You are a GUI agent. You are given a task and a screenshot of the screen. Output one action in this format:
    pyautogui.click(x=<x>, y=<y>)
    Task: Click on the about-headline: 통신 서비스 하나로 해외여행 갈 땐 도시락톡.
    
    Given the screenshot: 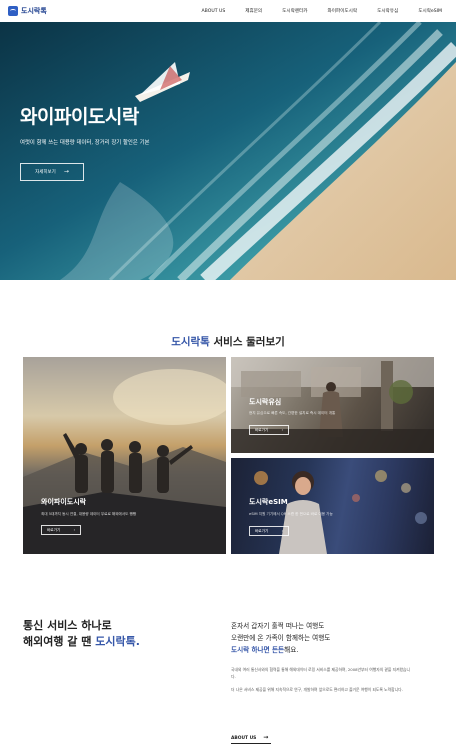 What is the action you would take?
    pyautogui.click(x=81, y=634)
    